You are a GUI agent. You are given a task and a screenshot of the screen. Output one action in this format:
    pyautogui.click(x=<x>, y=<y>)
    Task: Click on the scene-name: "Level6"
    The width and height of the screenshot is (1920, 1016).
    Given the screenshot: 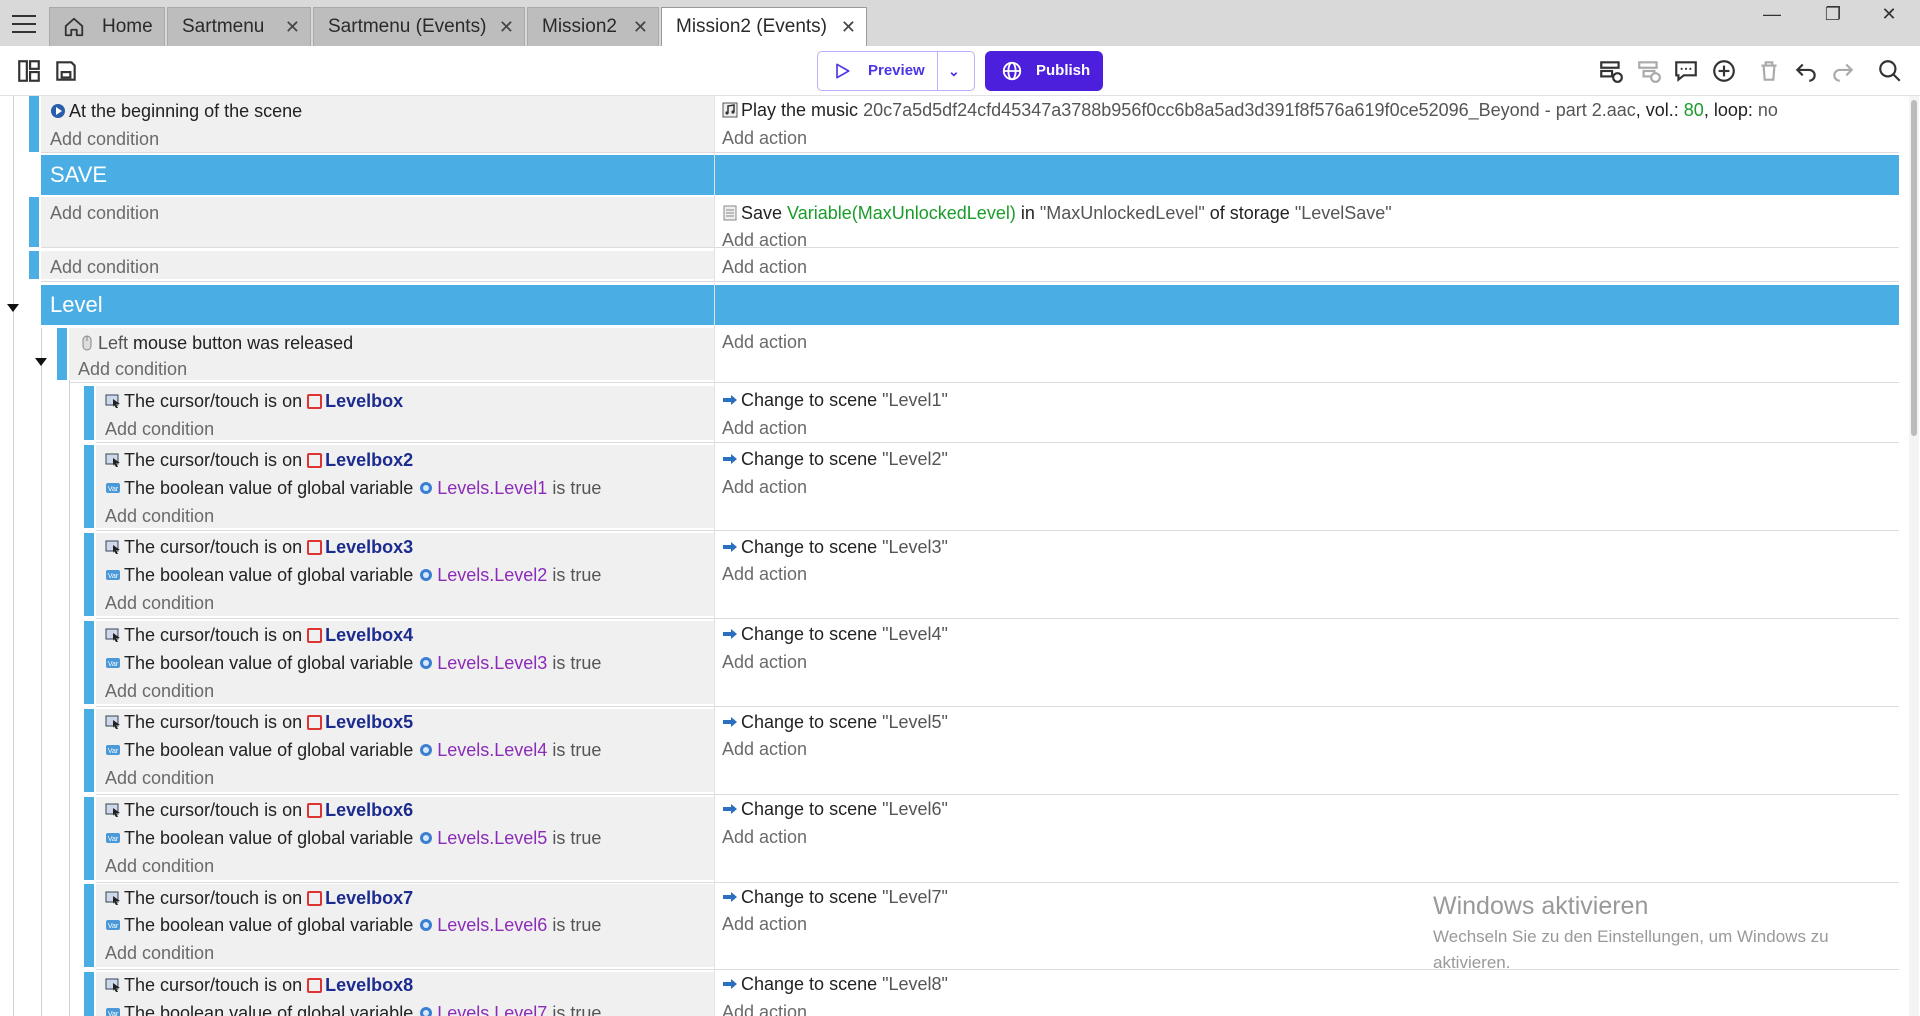 What is the action you would take?
    pyautogui.click(x=915, y=809)
    